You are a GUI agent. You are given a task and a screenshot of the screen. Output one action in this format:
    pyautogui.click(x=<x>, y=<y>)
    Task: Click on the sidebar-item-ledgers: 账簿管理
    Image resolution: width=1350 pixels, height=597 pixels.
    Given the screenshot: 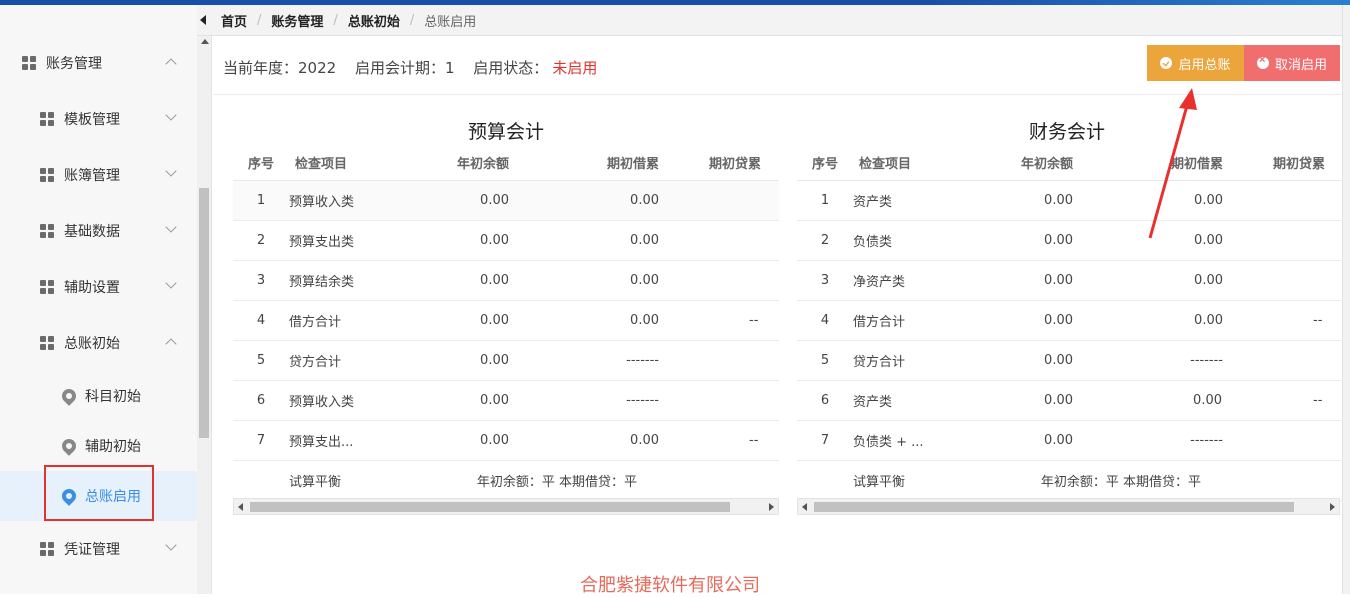 What is the action you would take?
    pyautogui.click(x=98, y=175)
    